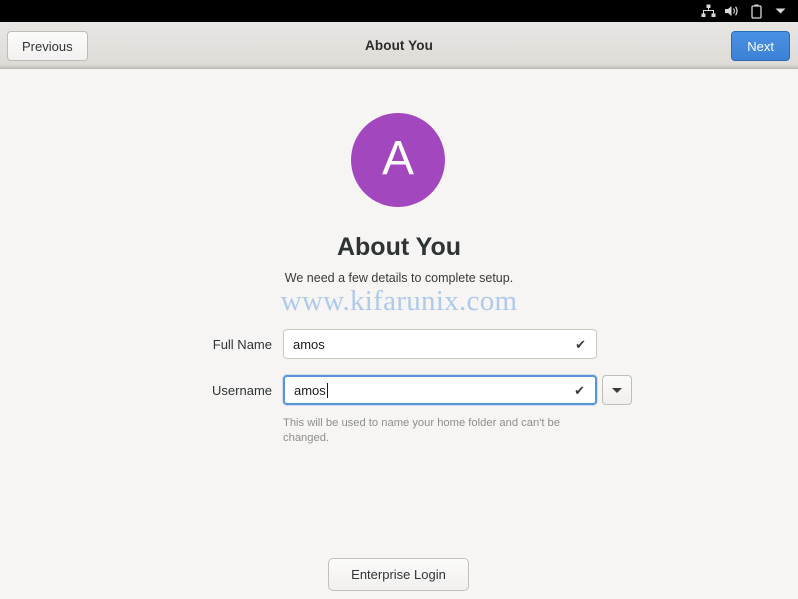  Describe the element at coordinates (399, 11) in the screenshot. I see `system-top-bar` at that location.